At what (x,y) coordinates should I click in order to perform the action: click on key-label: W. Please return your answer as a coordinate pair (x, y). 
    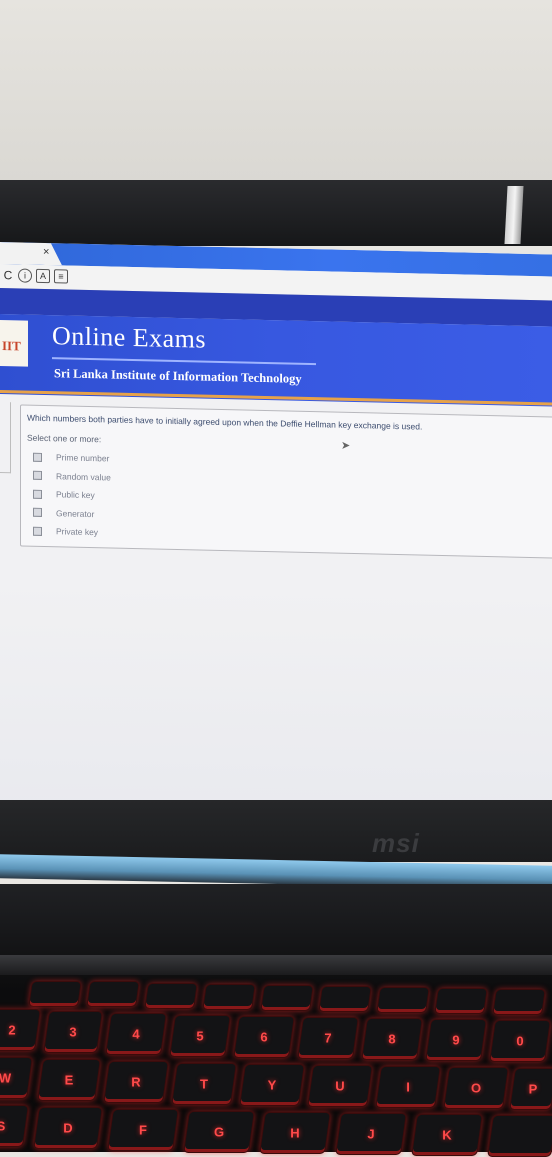
    Looking at the image, I should click on (6, 1078).